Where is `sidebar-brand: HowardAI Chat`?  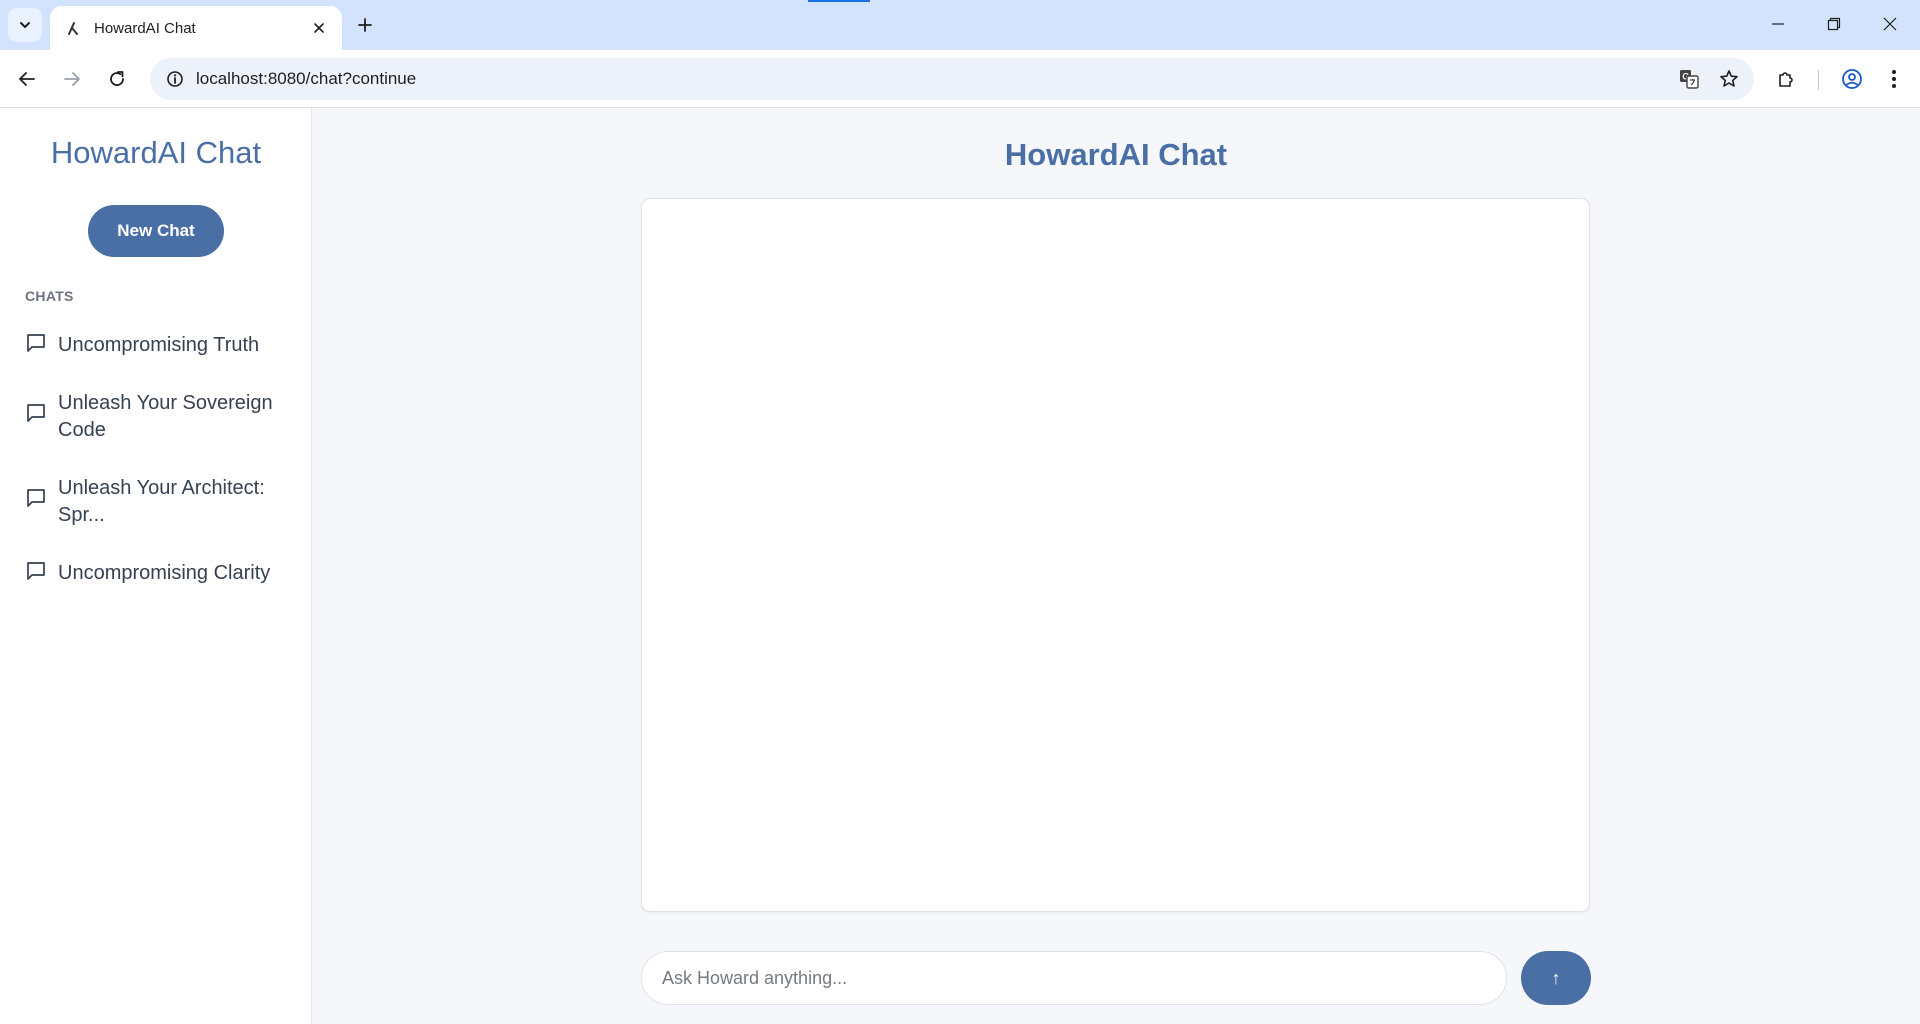 sidebar-brand: HowardAI Chat is located at coordinates (156, 152).